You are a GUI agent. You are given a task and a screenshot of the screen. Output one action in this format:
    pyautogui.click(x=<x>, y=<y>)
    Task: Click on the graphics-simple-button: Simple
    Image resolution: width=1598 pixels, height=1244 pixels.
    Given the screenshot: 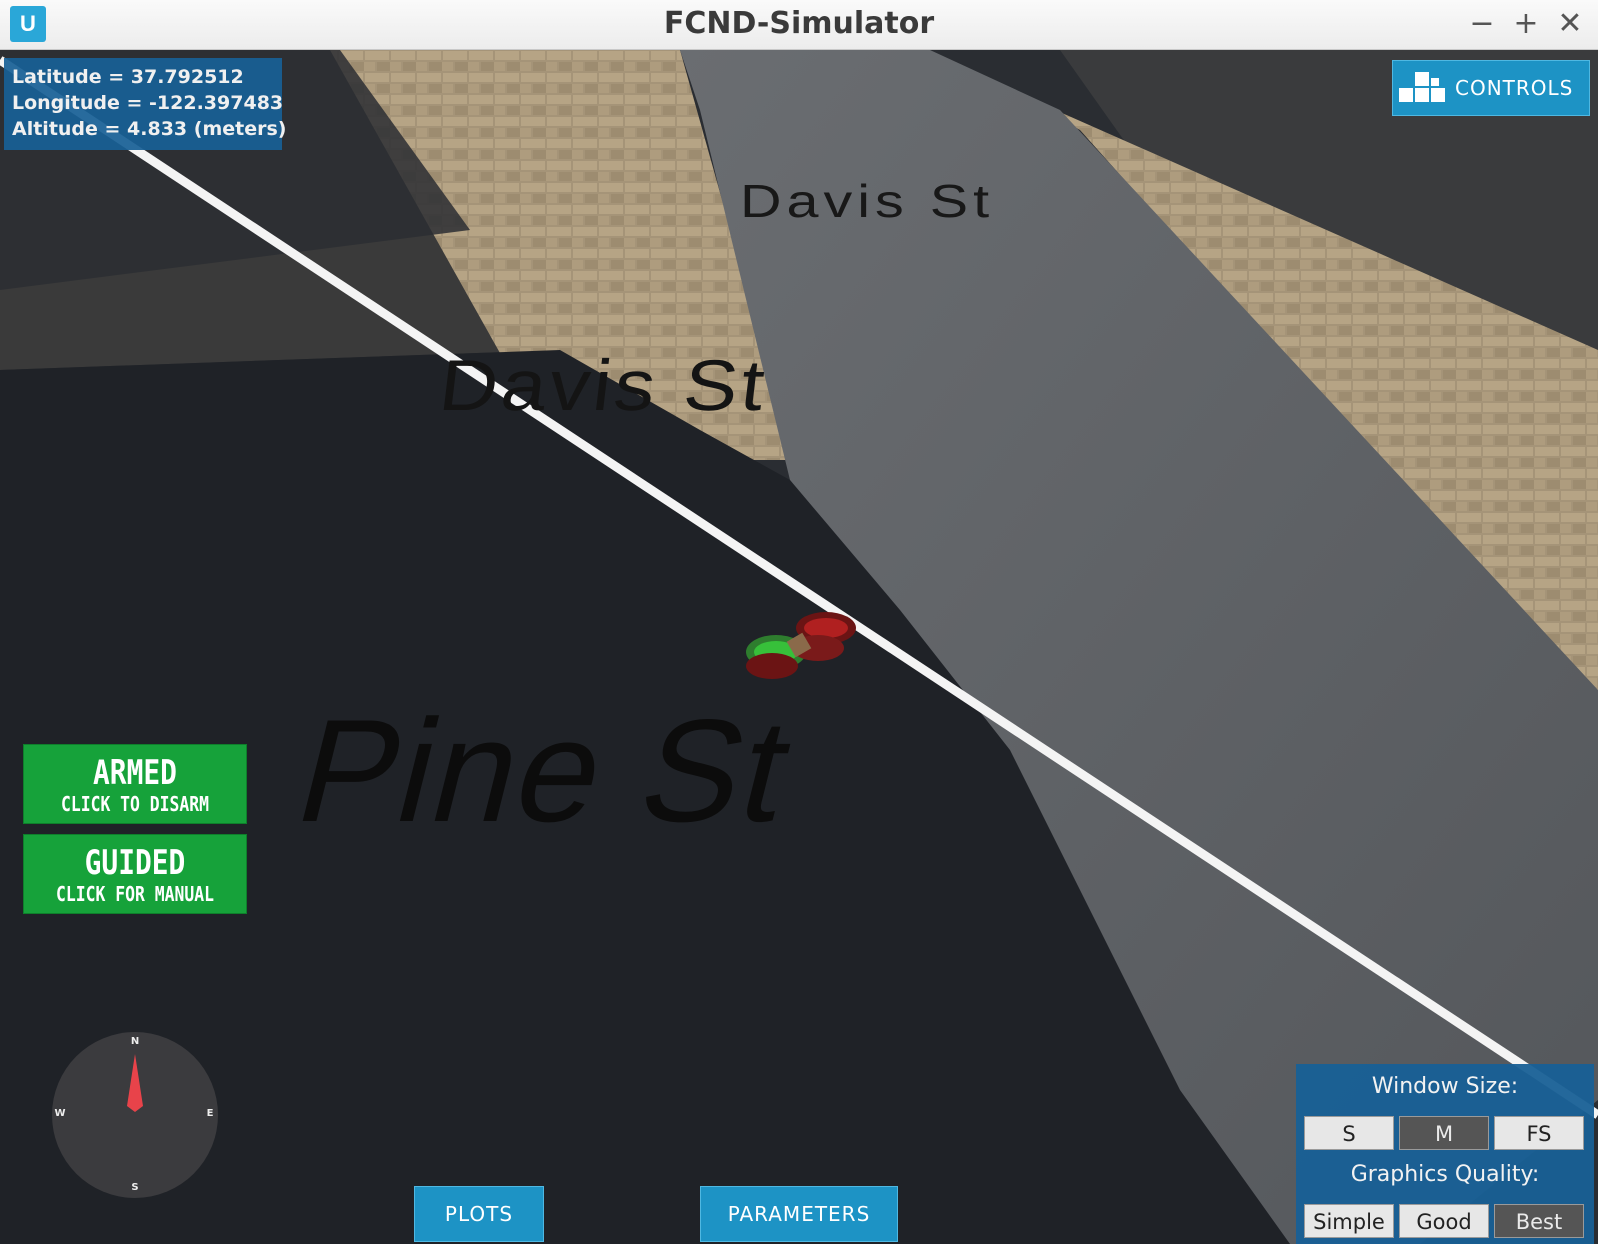 What is the action you would take?
    pyautogui.click(x=1349, y=1221)
    